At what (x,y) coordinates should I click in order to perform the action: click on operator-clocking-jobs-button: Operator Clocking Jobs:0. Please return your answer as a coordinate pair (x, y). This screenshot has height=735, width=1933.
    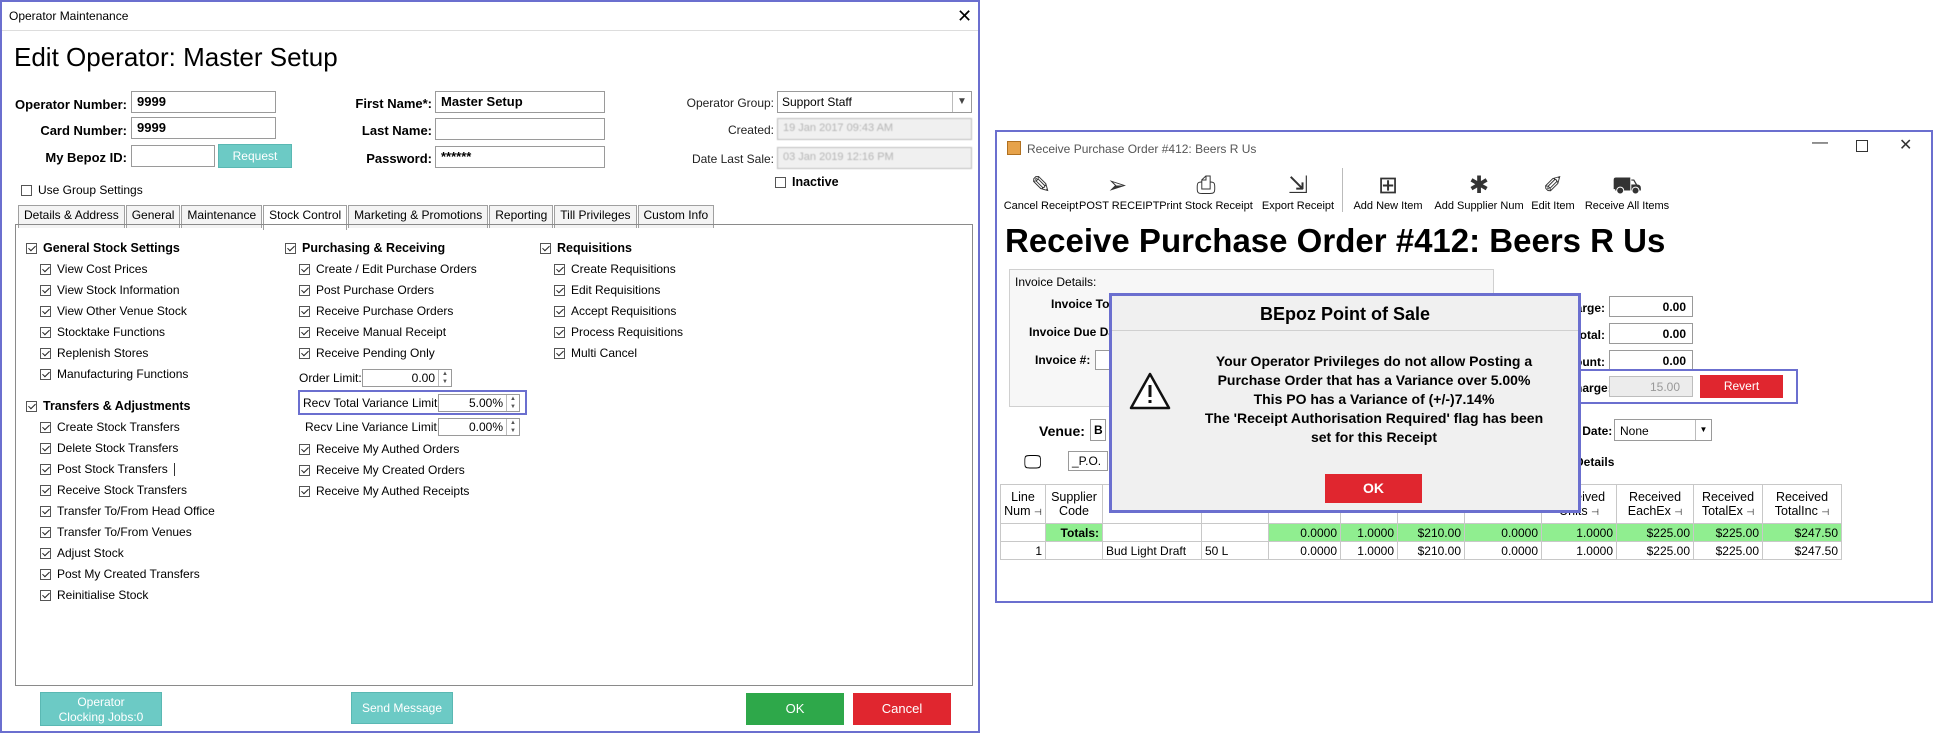
    Looking at the image, I should click on (101, 709).